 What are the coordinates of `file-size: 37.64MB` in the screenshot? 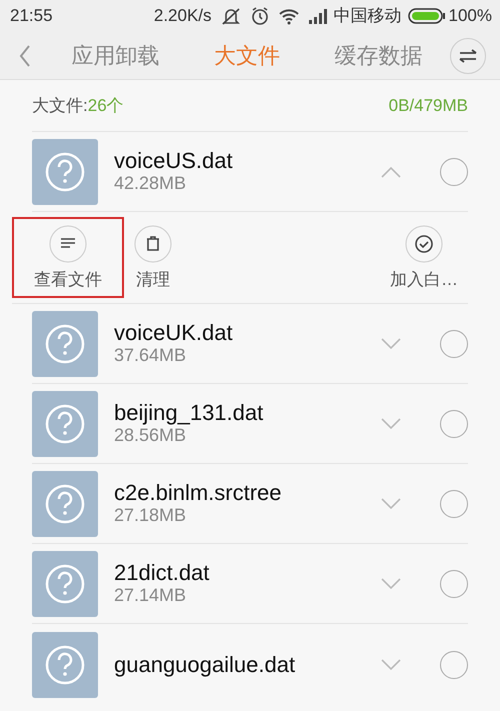 It's located at (151, 356).